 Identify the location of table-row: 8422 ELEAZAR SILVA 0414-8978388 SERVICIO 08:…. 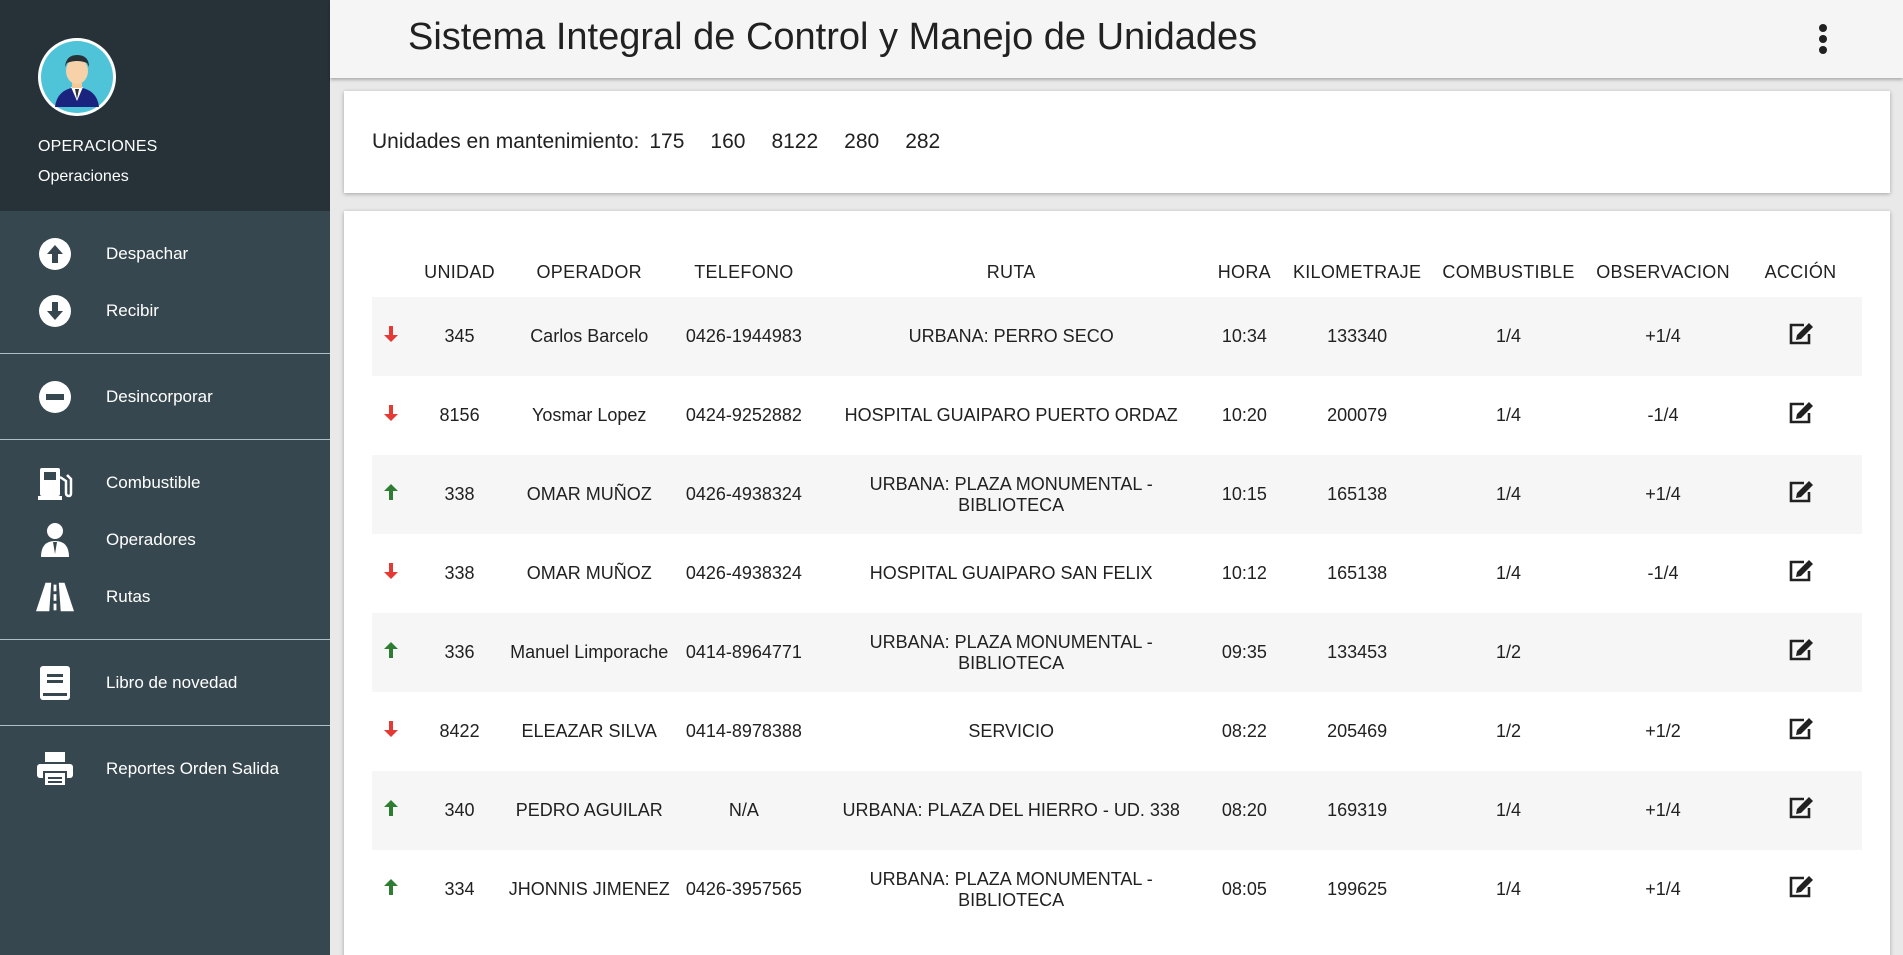
(1117, 731).